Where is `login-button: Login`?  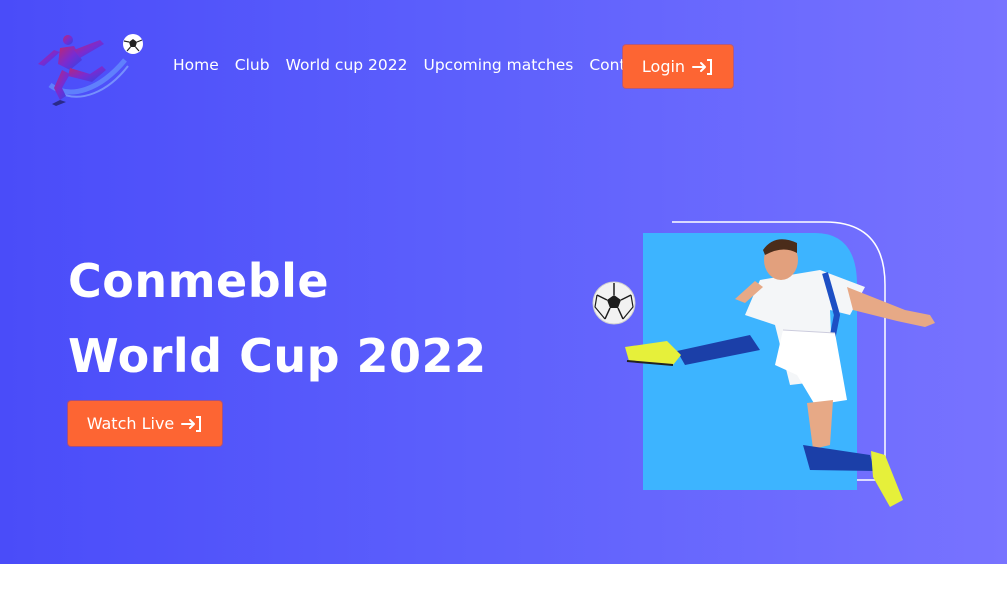
login-button: Login is located at coordinates (678, 66).